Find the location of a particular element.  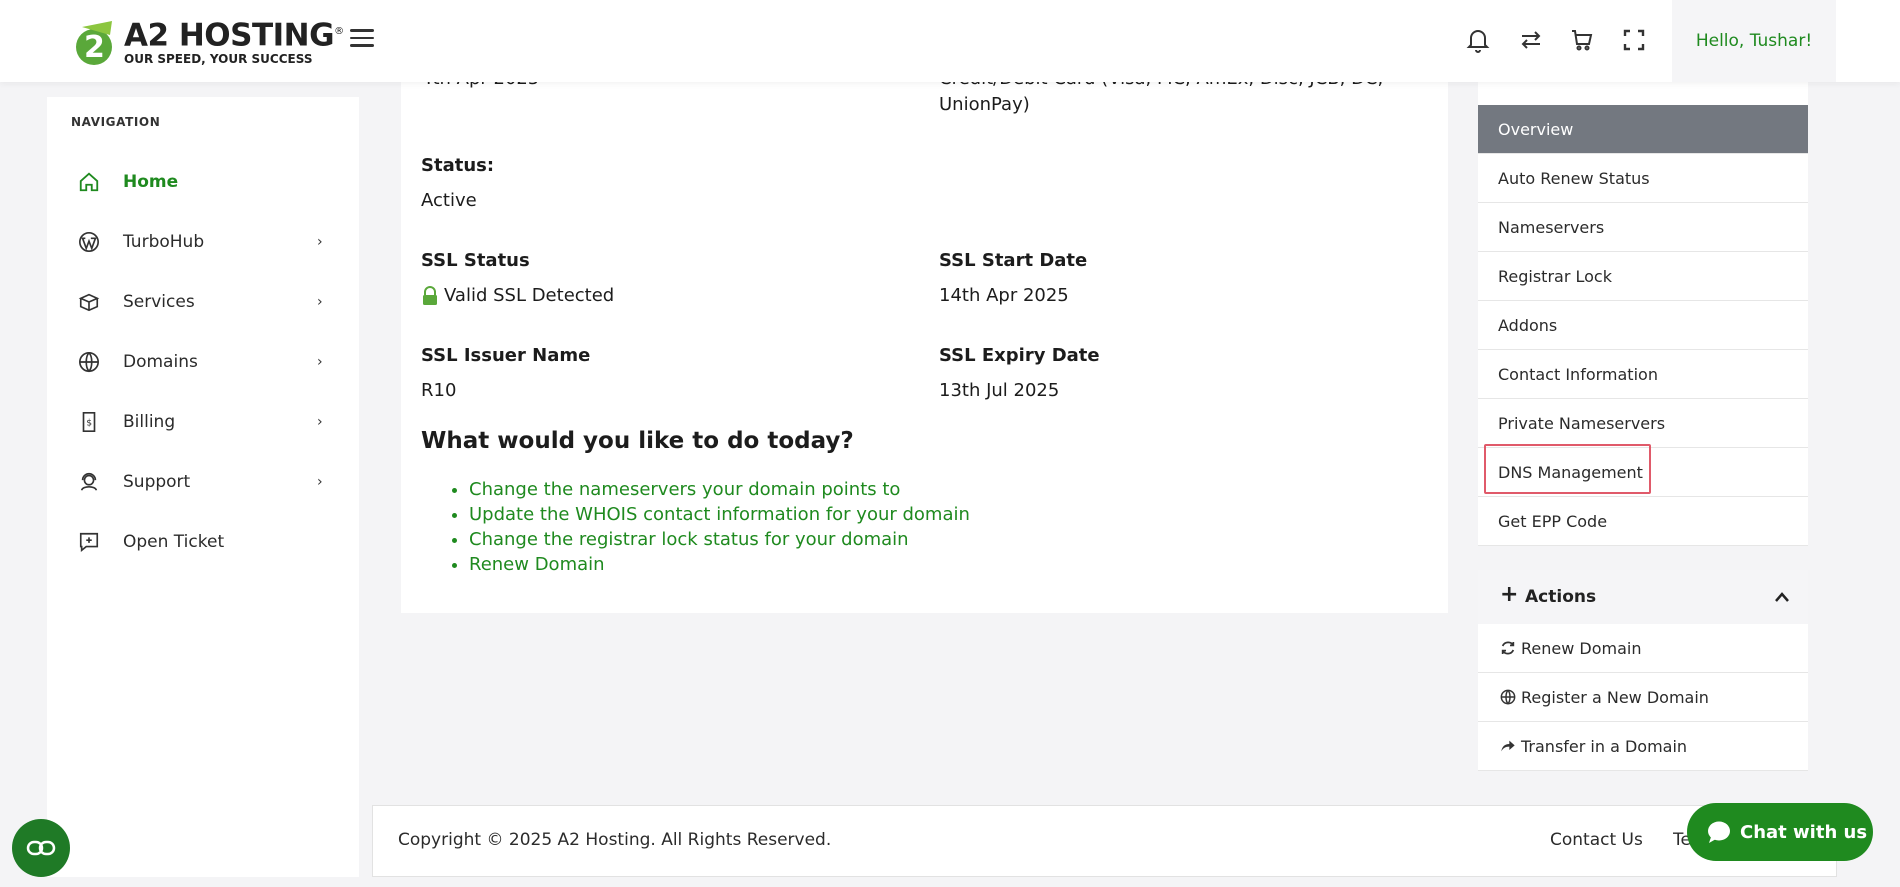

plus-icon: + is located at coordinates (1509, 594).